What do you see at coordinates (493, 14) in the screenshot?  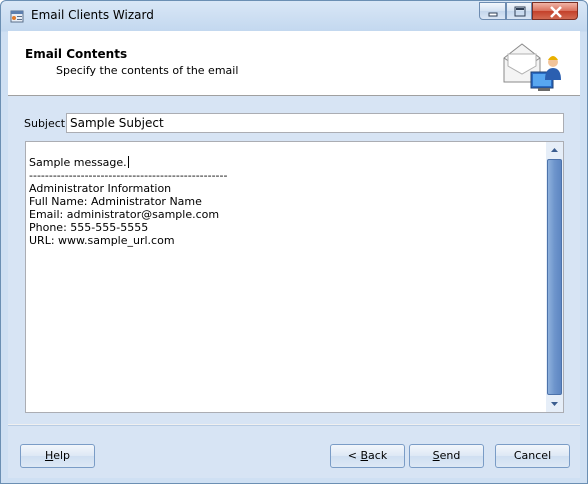 I see `minimize-icon` at bounding box center [493, 14].